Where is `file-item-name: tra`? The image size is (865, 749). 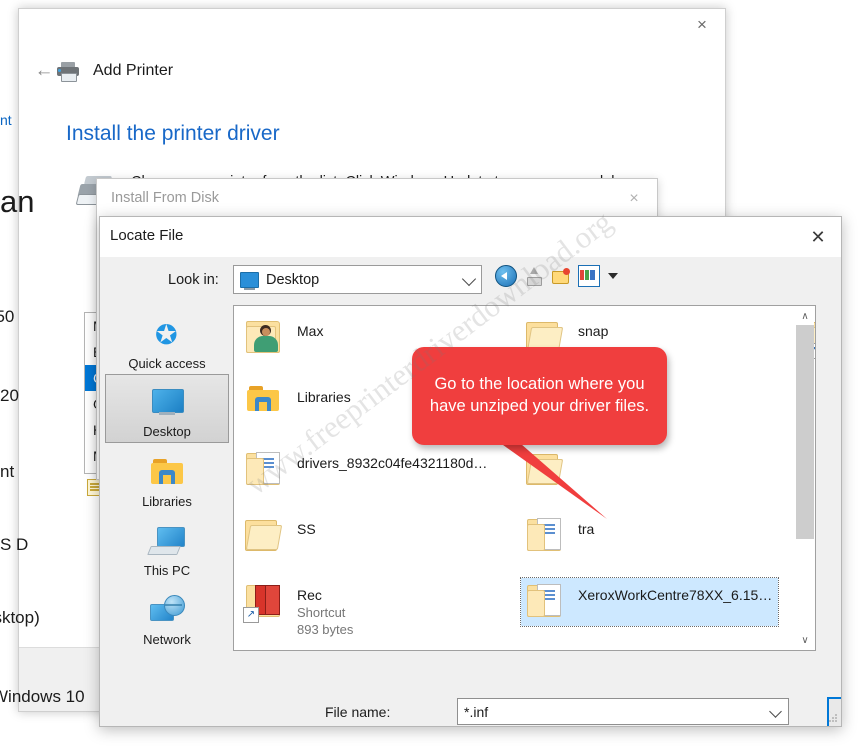 file-item-name: tra is located at coordinates (586, 529).